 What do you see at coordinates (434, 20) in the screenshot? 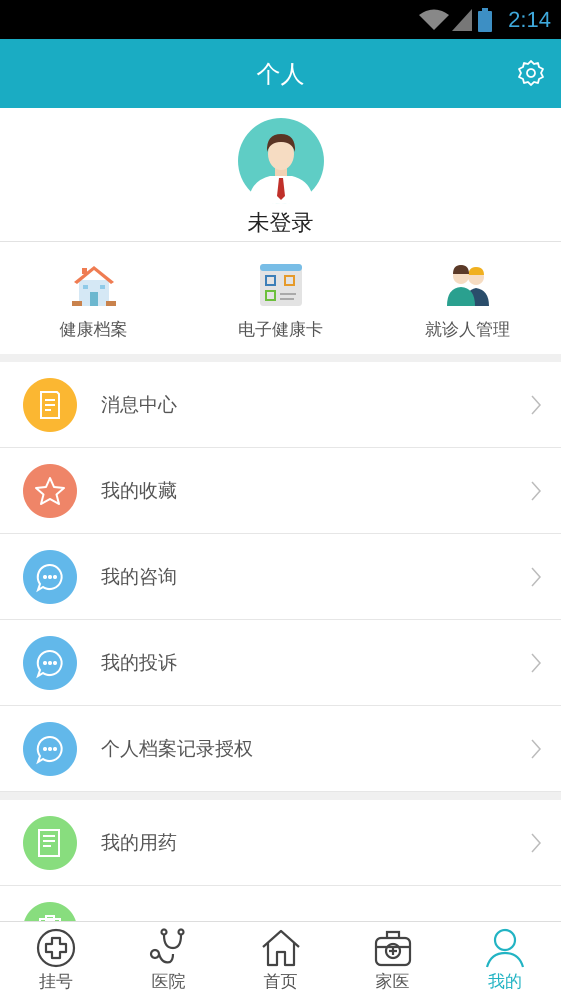
I see `wifi-icon` at bounding box center [434, 20].